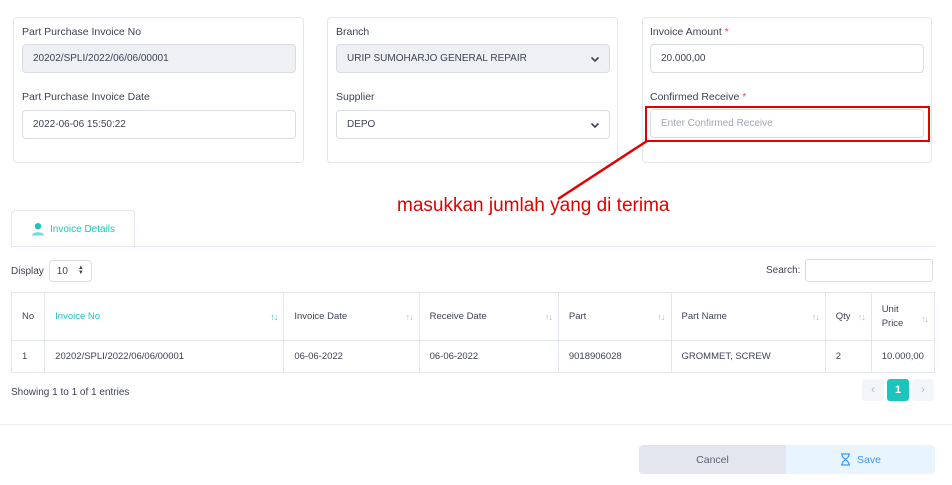 This screenshot has width=952, height=485. Describe the element at coordinates (70, 392) in the screenshot. I see `entries-info: Showing 1 to 1 of 1 entries` at that location.